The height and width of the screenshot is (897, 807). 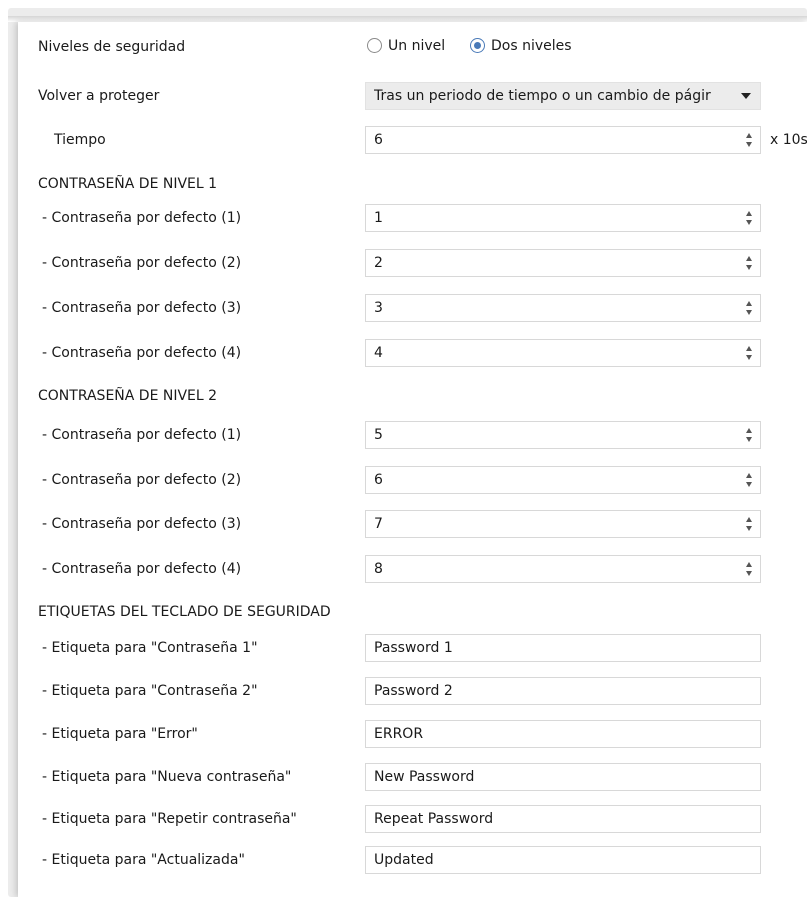 I want to click on level2-row-label: - Contraseña por defecto (4), so click(x=142, y=569).